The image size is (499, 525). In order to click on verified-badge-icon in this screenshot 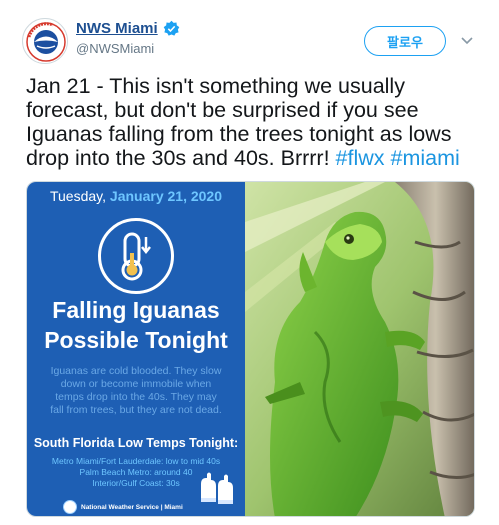, I will do `click(171, 28)`.